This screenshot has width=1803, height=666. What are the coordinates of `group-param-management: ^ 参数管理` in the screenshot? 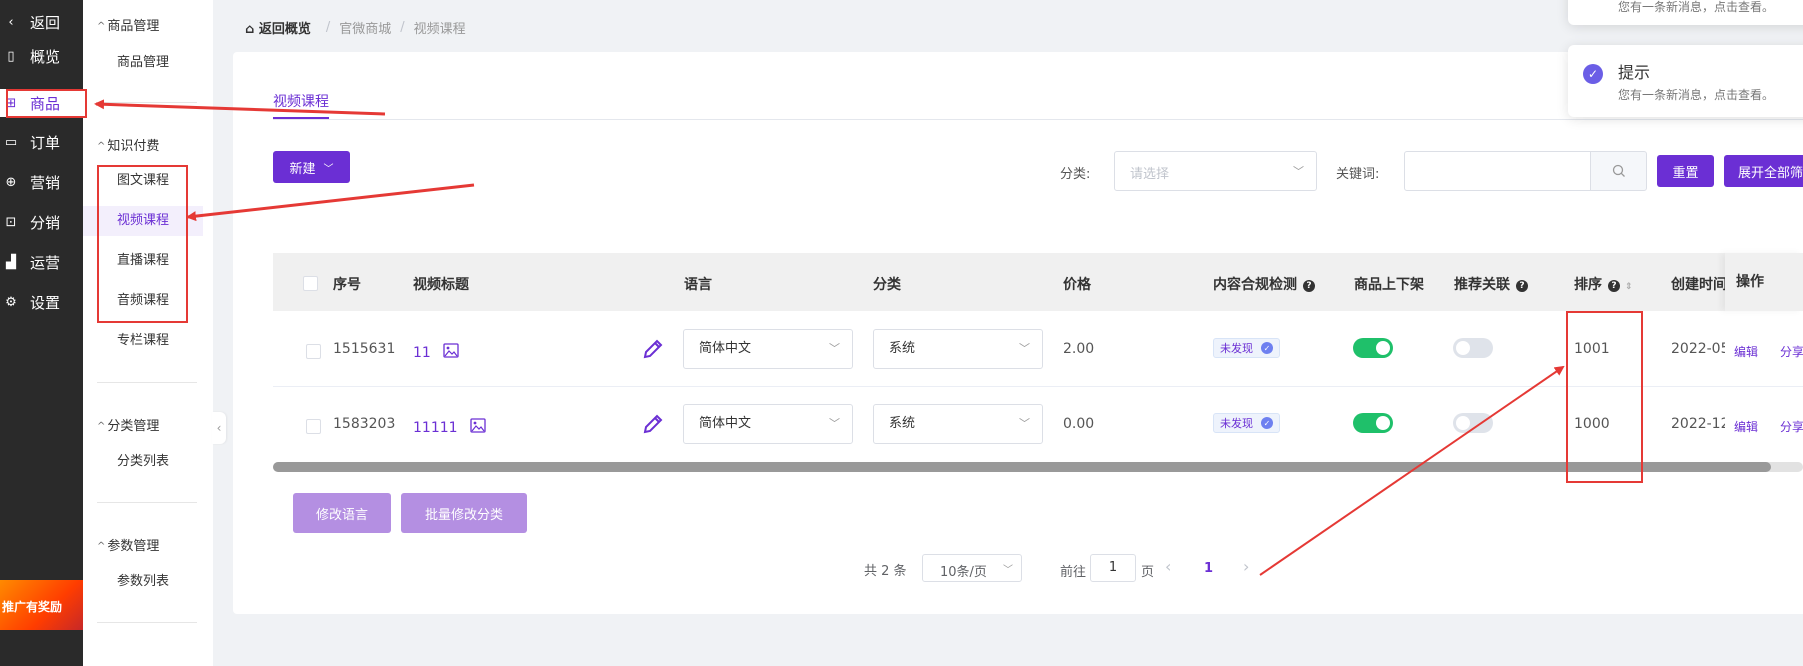 It's located at (128, 544).